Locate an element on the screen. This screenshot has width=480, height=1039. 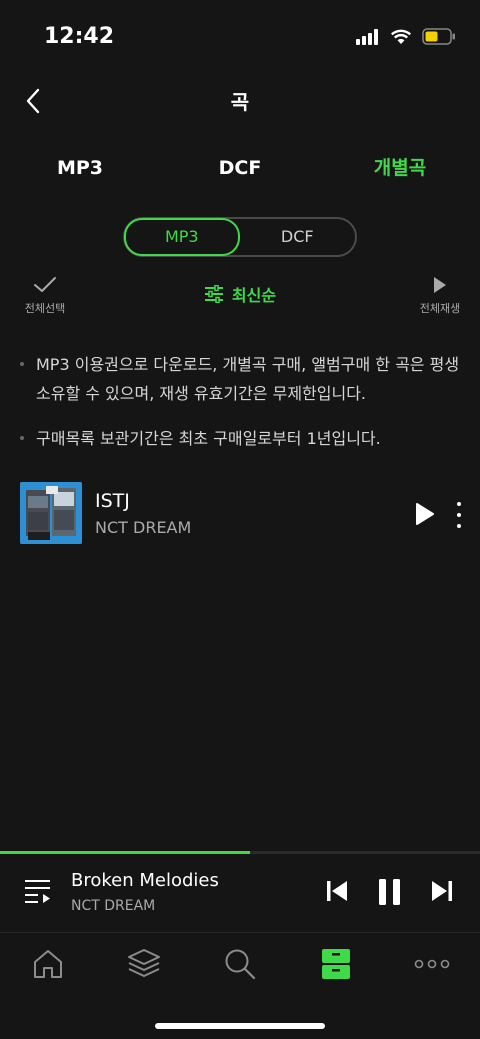
nav-more is located at coordinates (432, 964).